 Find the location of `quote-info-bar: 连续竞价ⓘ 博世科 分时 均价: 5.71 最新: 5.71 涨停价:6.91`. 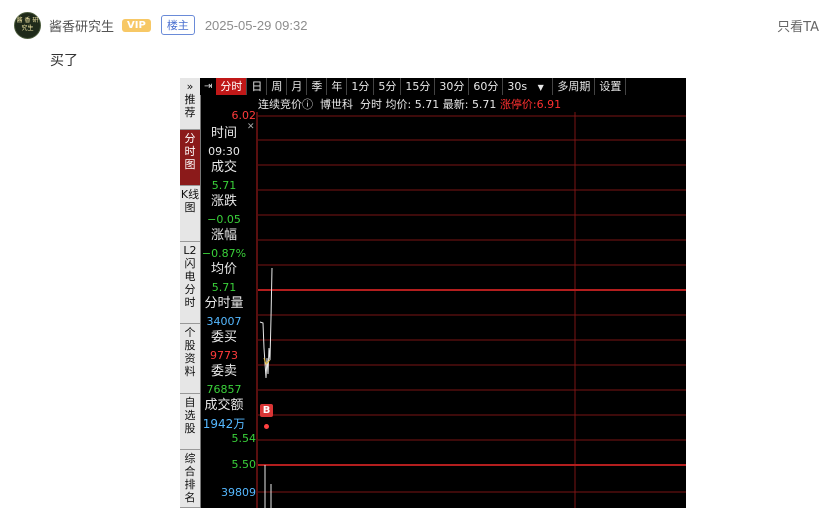

quote-info-bar: 连续竞价ⓘ 博世科 分时 均价: 5.71 最新: 5.71 涨停价:6.91 is located at coordinates (409, 104).